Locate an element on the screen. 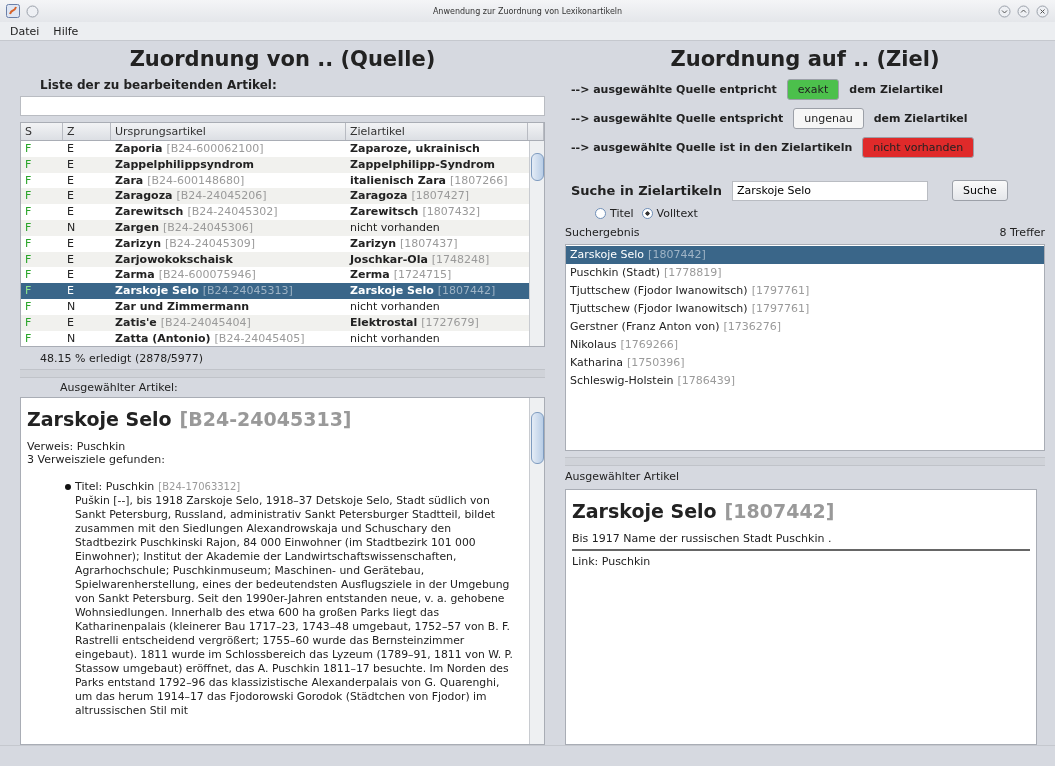 The height and width of the screenshot is (766, 1055). search-button: Suche is located at coordinates (980, 190).